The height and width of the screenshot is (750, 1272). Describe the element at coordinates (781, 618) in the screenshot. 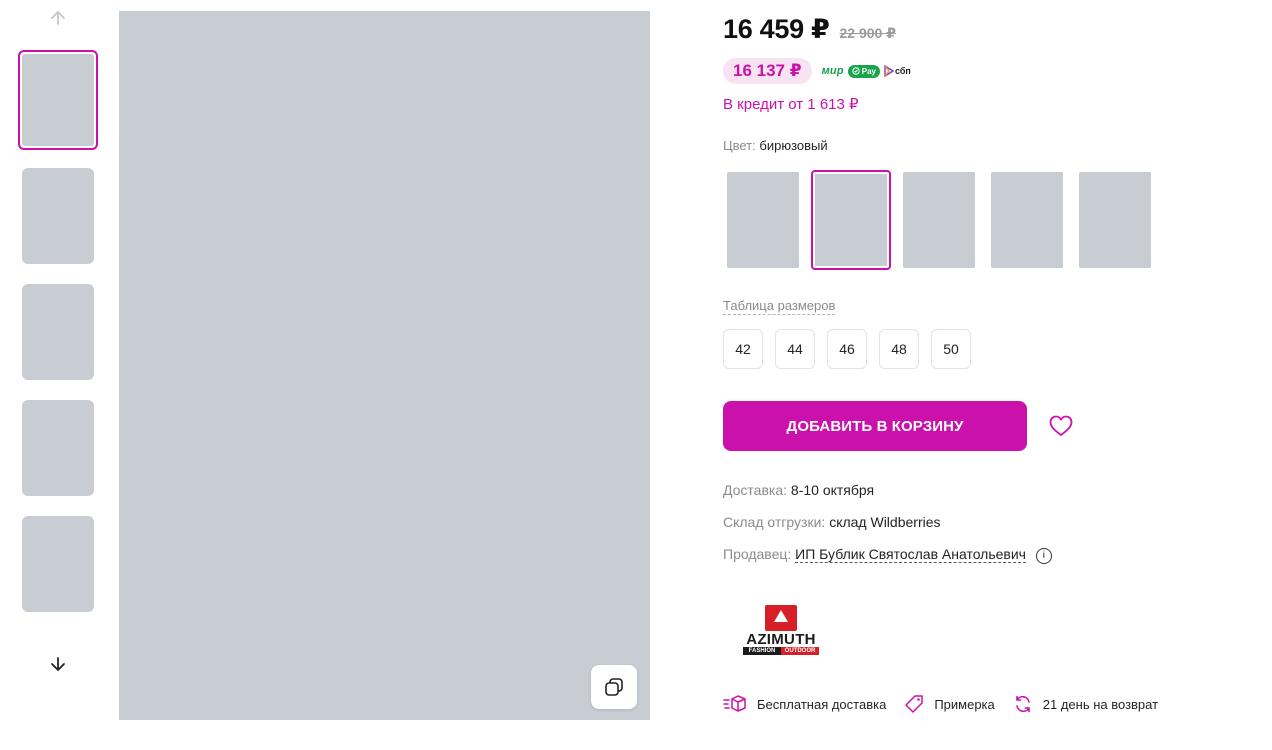

I see `brand-mark-icon` at that location.